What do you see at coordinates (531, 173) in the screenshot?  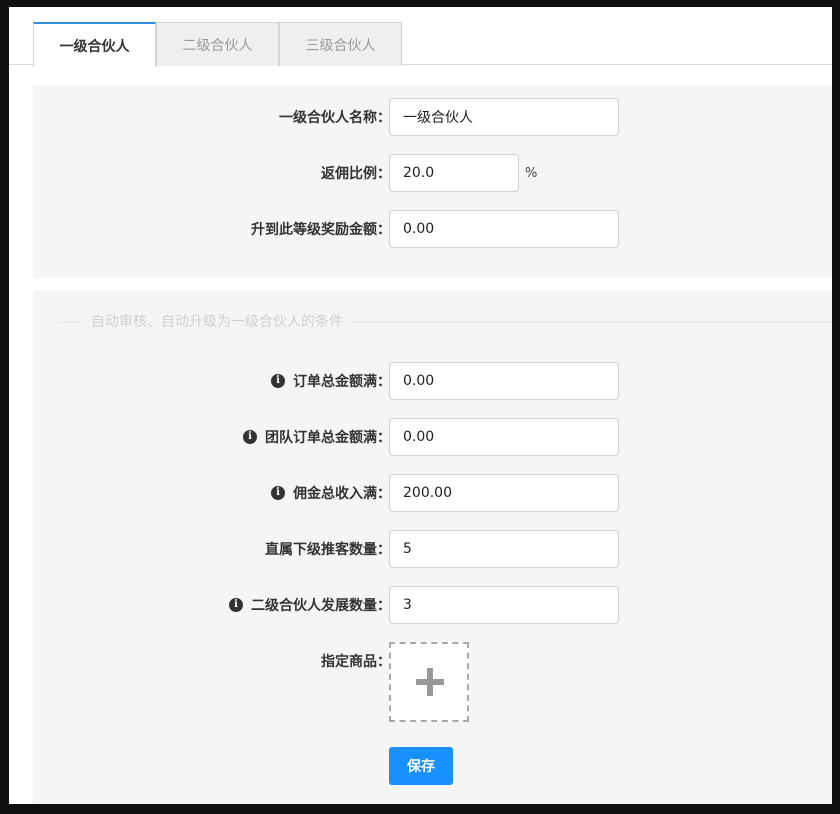 I see `percent-unit: %` at bounding box center [531, 173].